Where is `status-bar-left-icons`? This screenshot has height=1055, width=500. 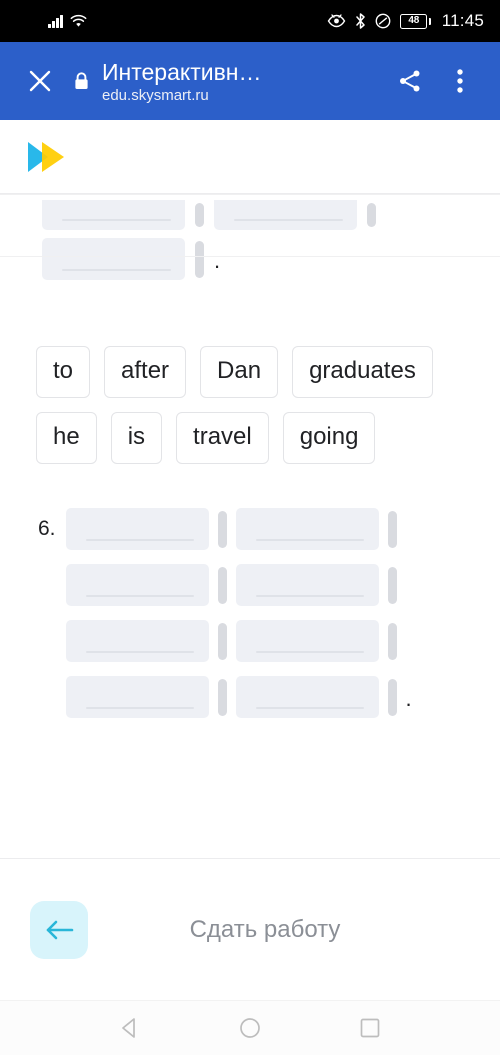
status-bar-left-icons is located at coordinates (51, 21).